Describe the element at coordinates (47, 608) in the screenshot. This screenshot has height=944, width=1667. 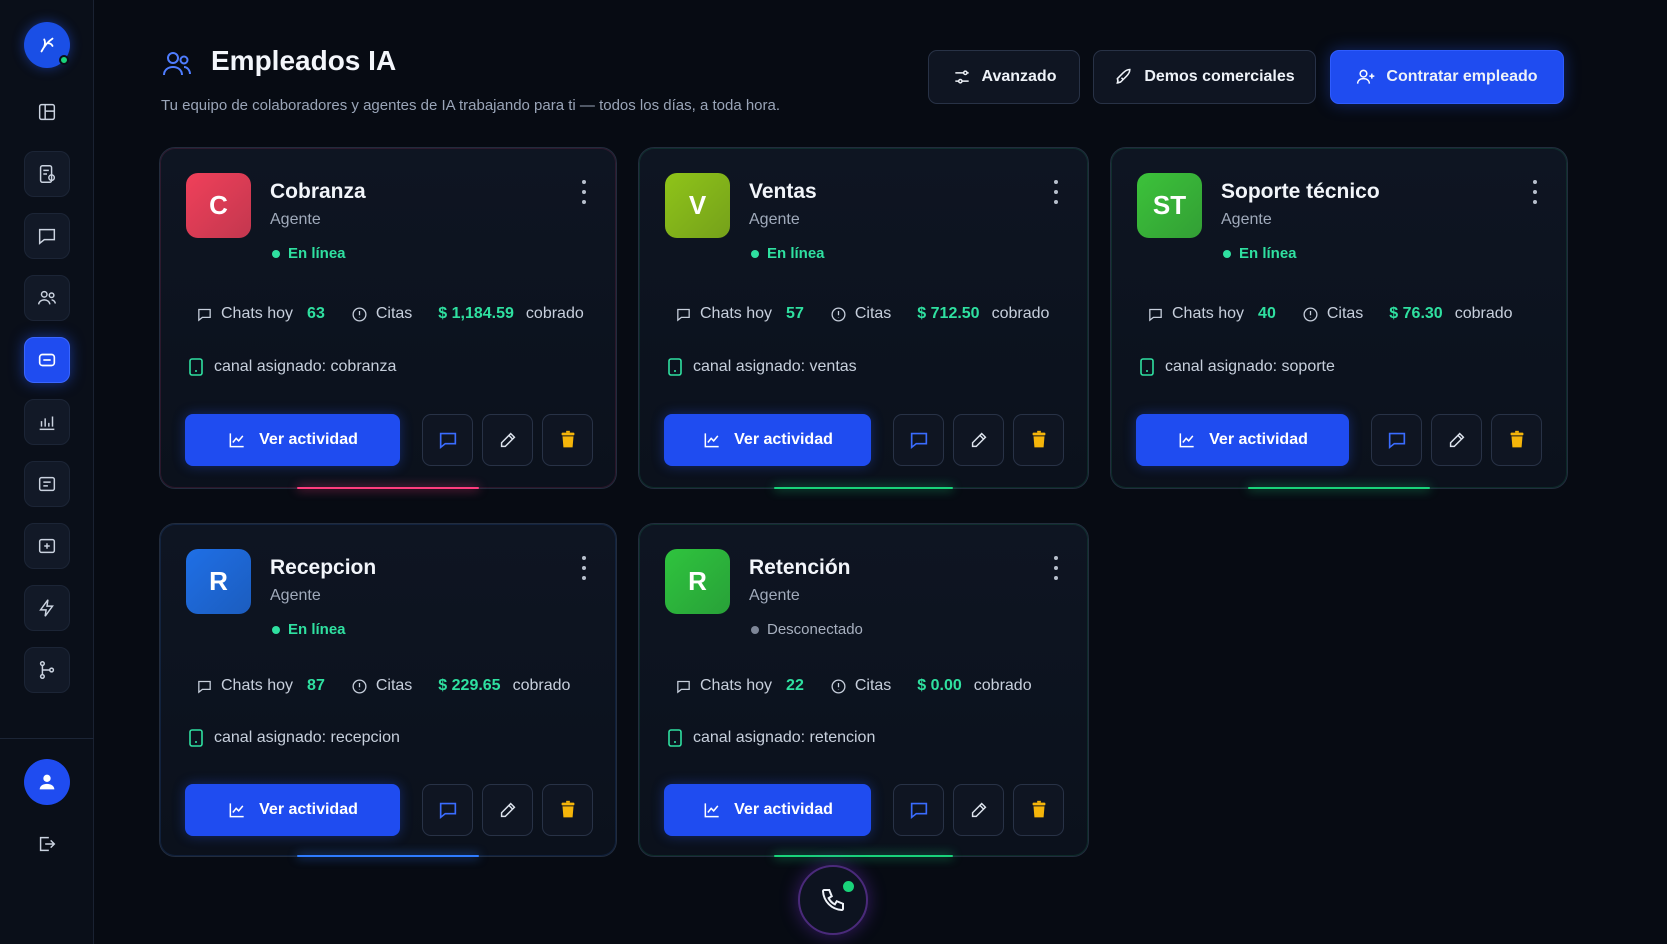
I see `nav-automations` at that location.